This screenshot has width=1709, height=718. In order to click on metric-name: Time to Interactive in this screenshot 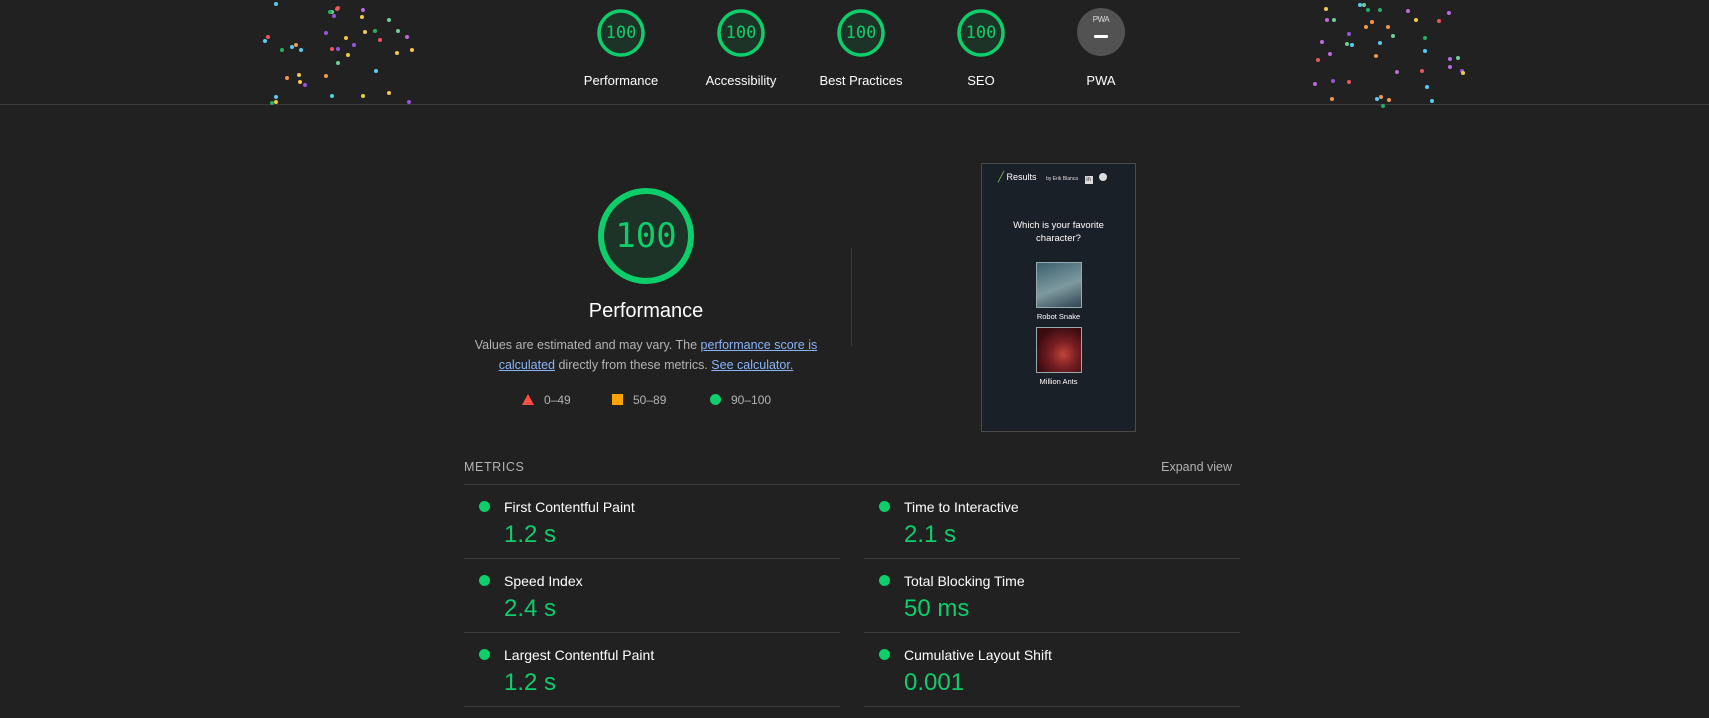, I will do `click(961, 507)`.